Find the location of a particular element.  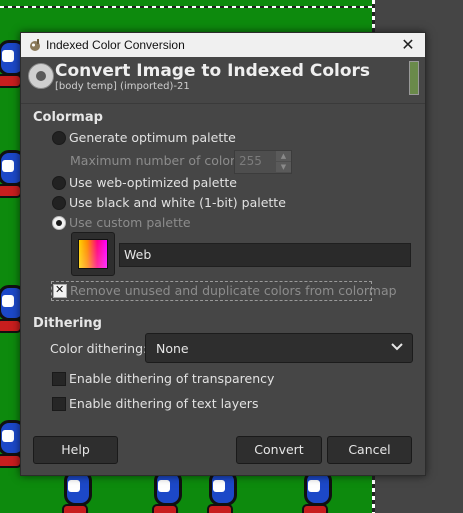

radio-web-optimized is located at coordinates (59, 183).